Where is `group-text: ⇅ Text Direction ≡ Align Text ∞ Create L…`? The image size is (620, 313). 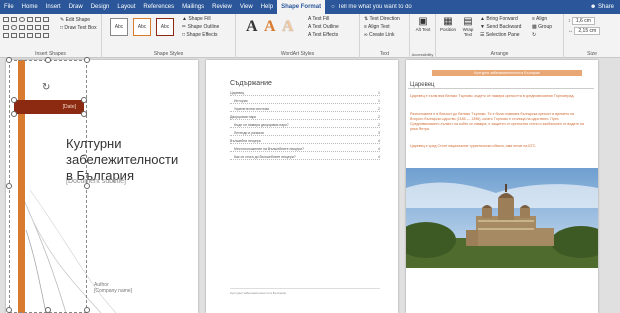
group-text: ⇅ Text Direction ≡ Align Text ∞ Create L… is located at coordinates (385, 36).